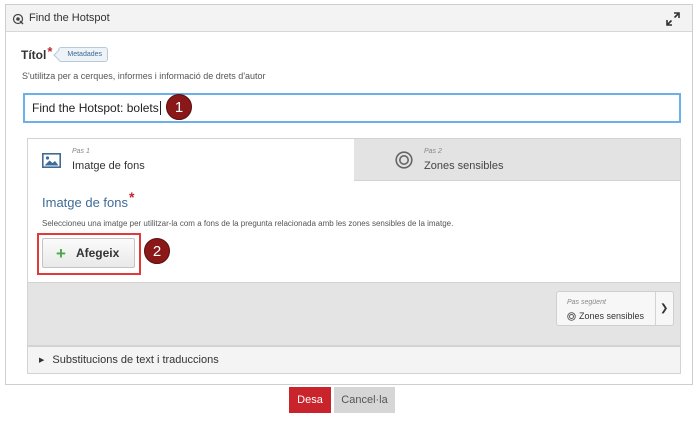  What do you see at coordinates (135, 360) in the screenshot?
I see `collapsible-label: Substitucions de text i traduccions` at bounding box center [135, 360].